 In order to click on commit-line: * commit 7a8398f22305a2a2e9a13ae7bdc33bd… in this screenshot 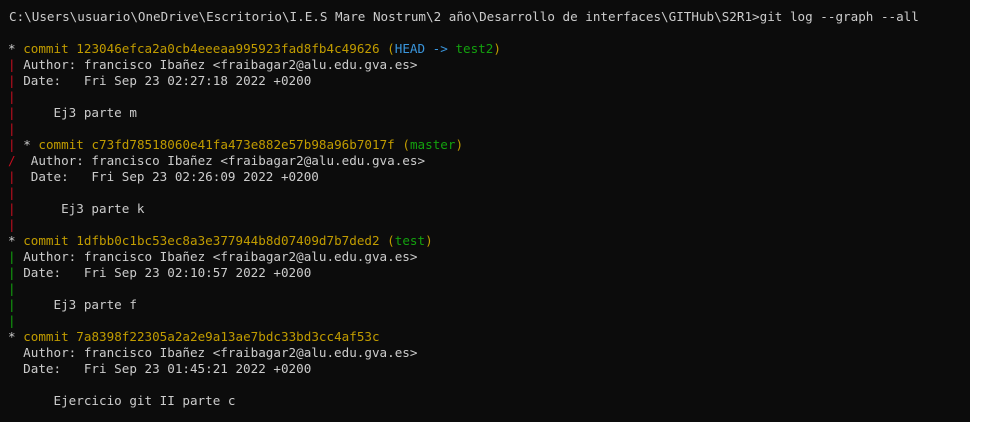, I will do `click(194, 337)`.